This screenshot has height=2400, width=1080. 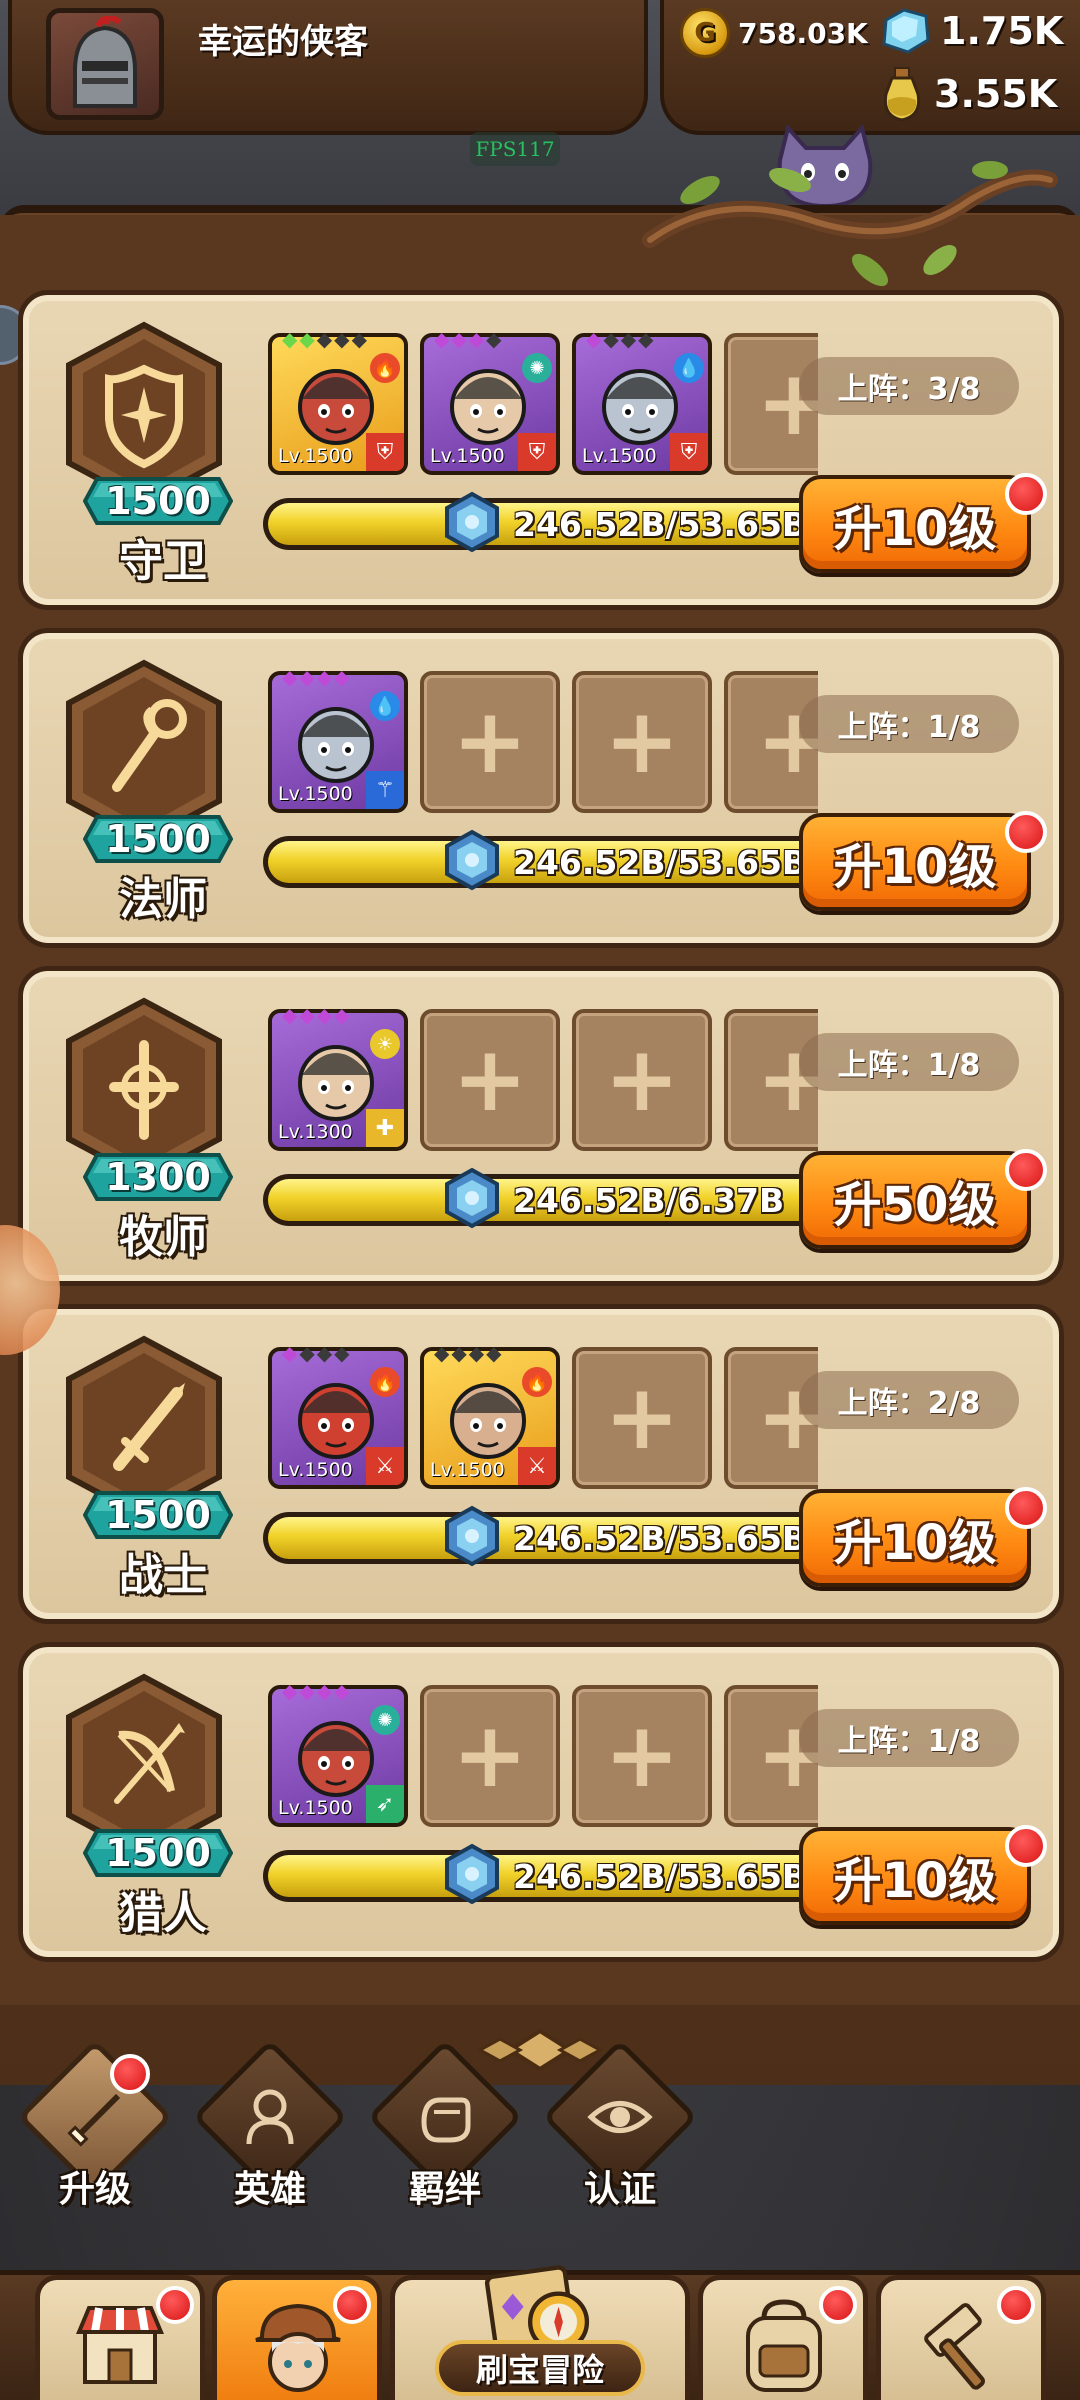 What do you see at coordinates (838, 2305) in the screenshot?
I see `bag-badge` at bounding box center [838, 2305].